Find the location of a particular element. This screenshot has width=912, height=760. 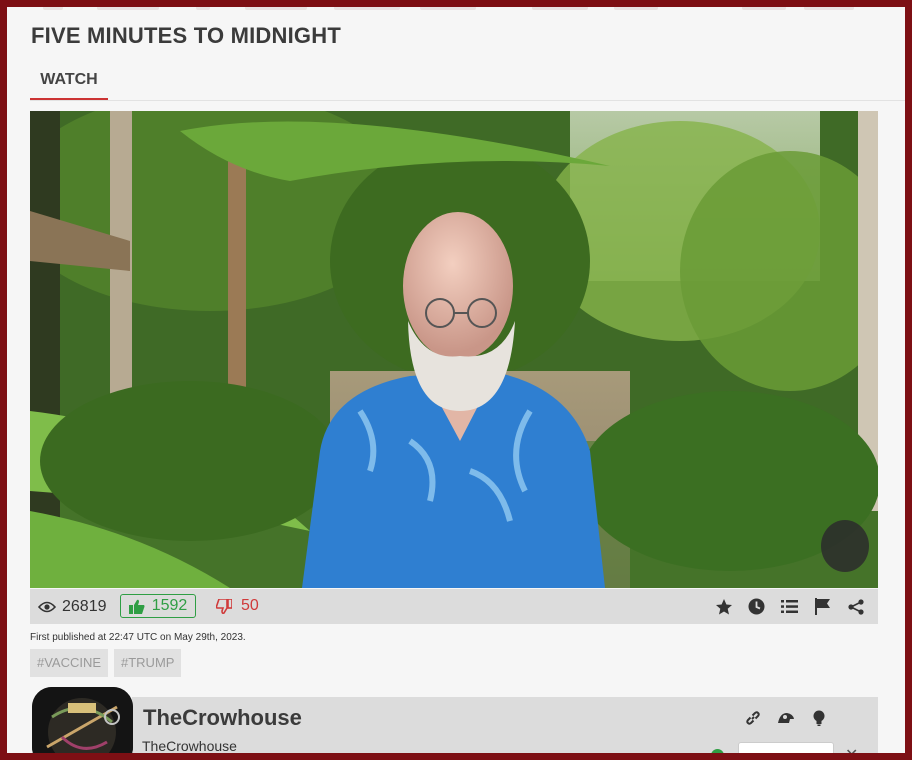

views-count: 26819 is located at coordinates (72, 606).